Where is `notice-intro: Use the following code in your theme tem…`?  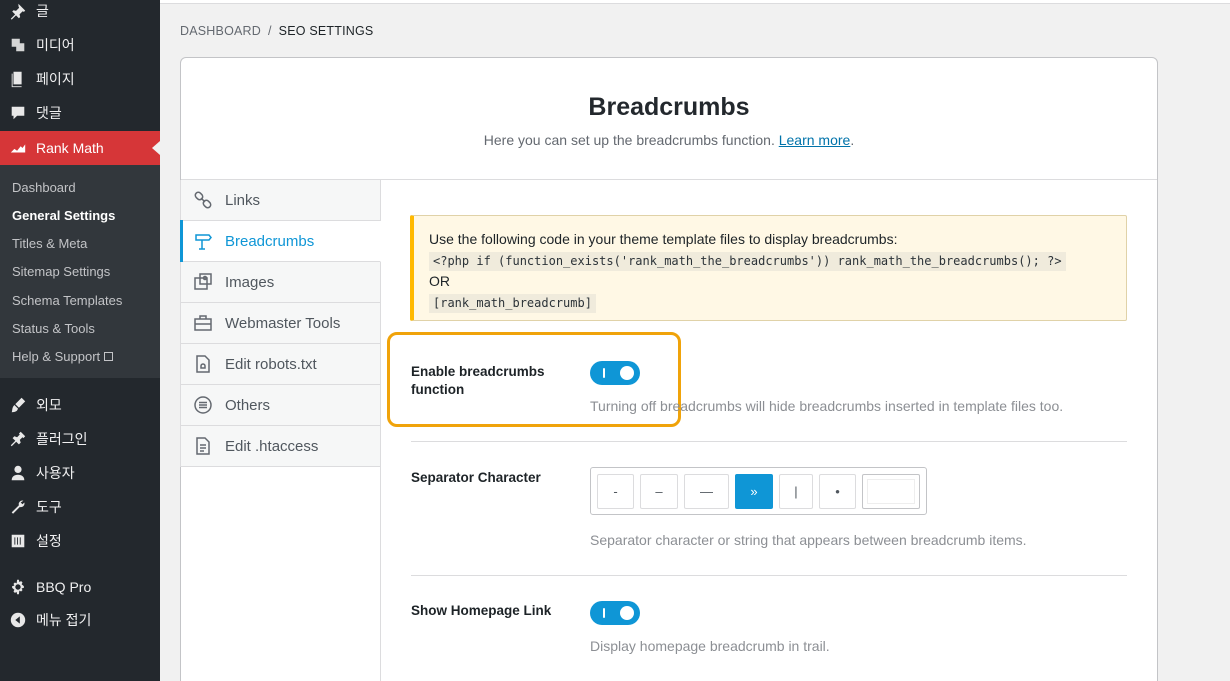
notice-intro: Use the following code in your theme tem… is located at coordinates (663, 239).